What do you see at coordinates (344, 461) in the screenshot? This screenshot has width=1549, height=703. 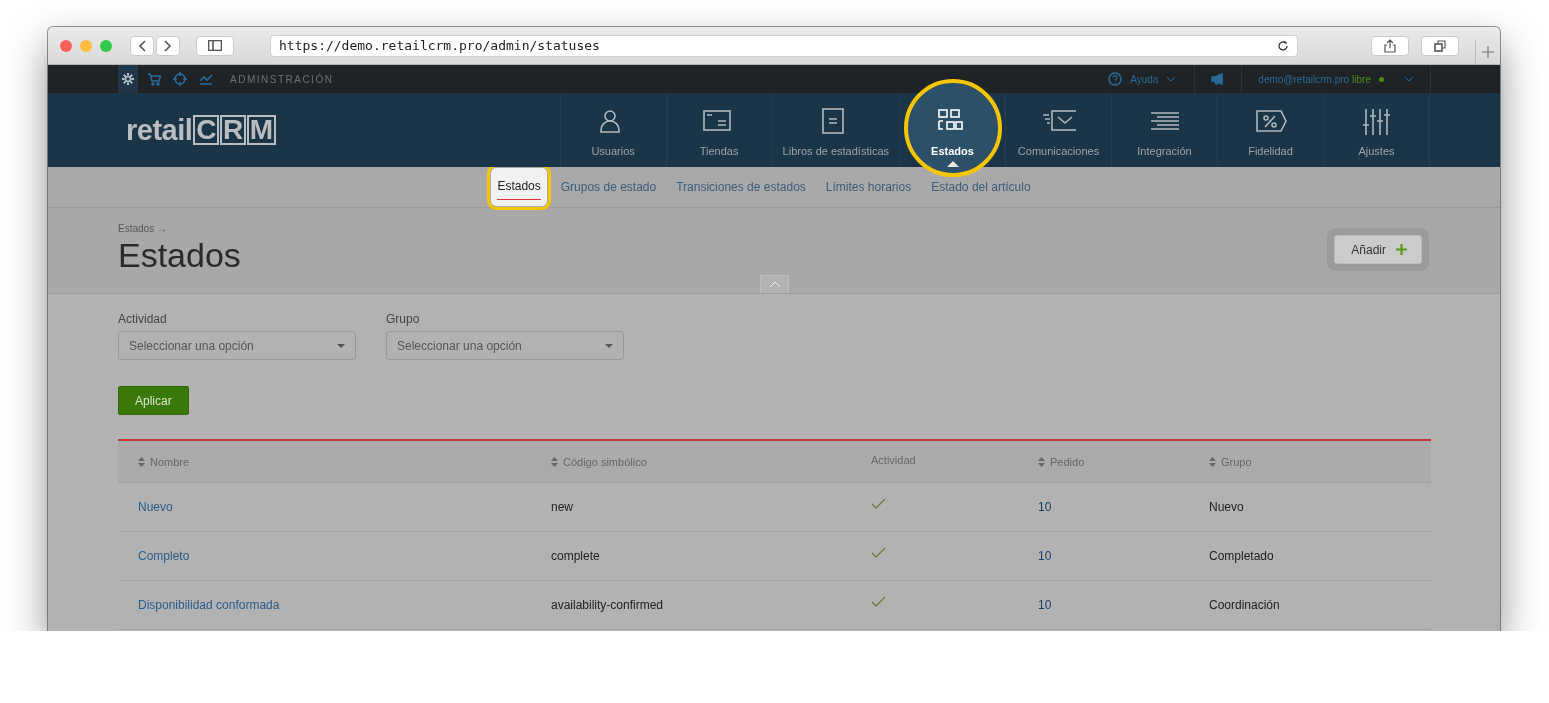 I see `column-header: Nombre` at bounding box center [344, 461].